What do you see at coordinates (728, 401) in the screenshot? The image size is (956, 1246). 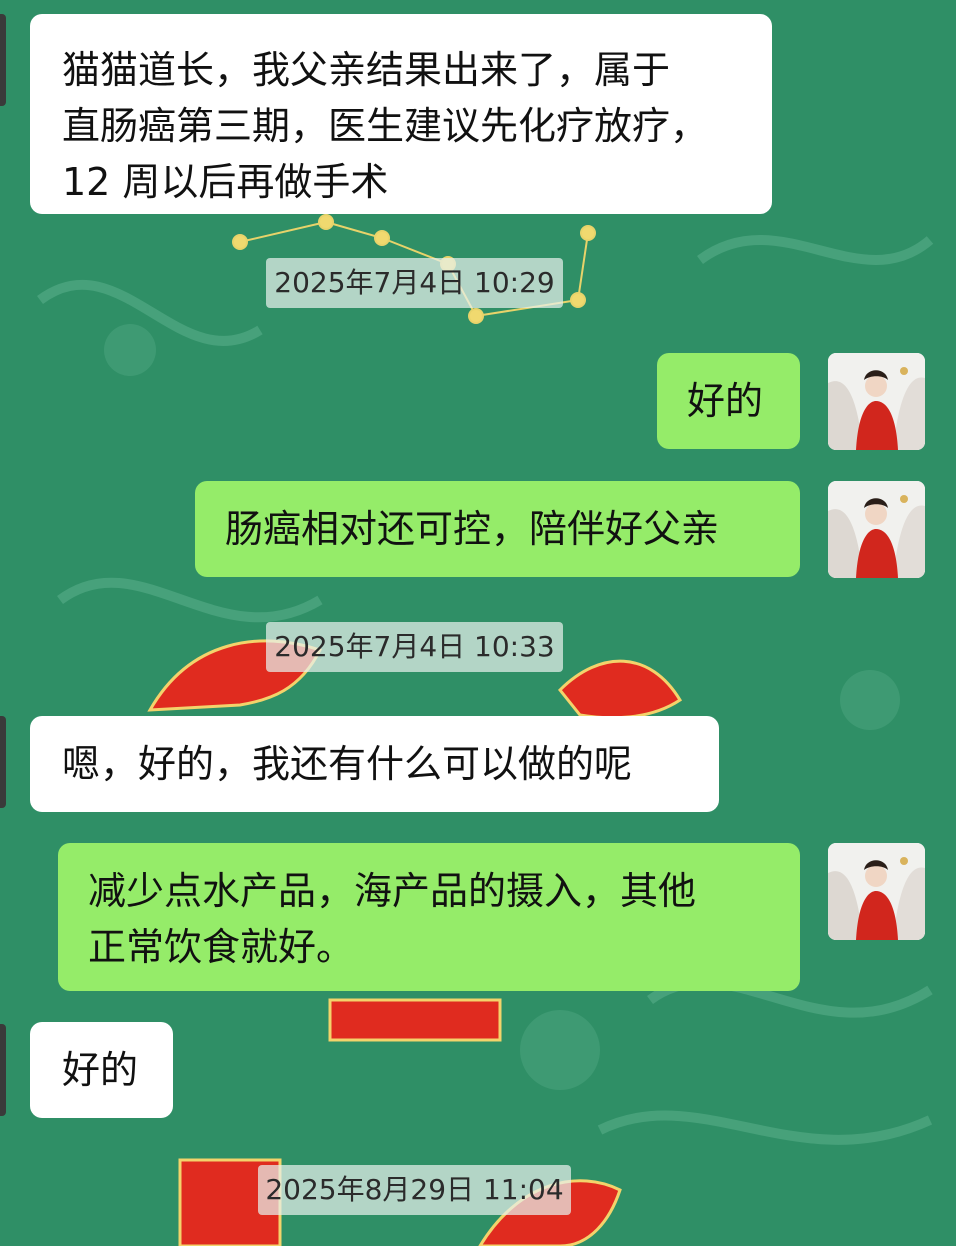 I see `outgoing-message-bubble: 好的` at bounding box center [728, 401].